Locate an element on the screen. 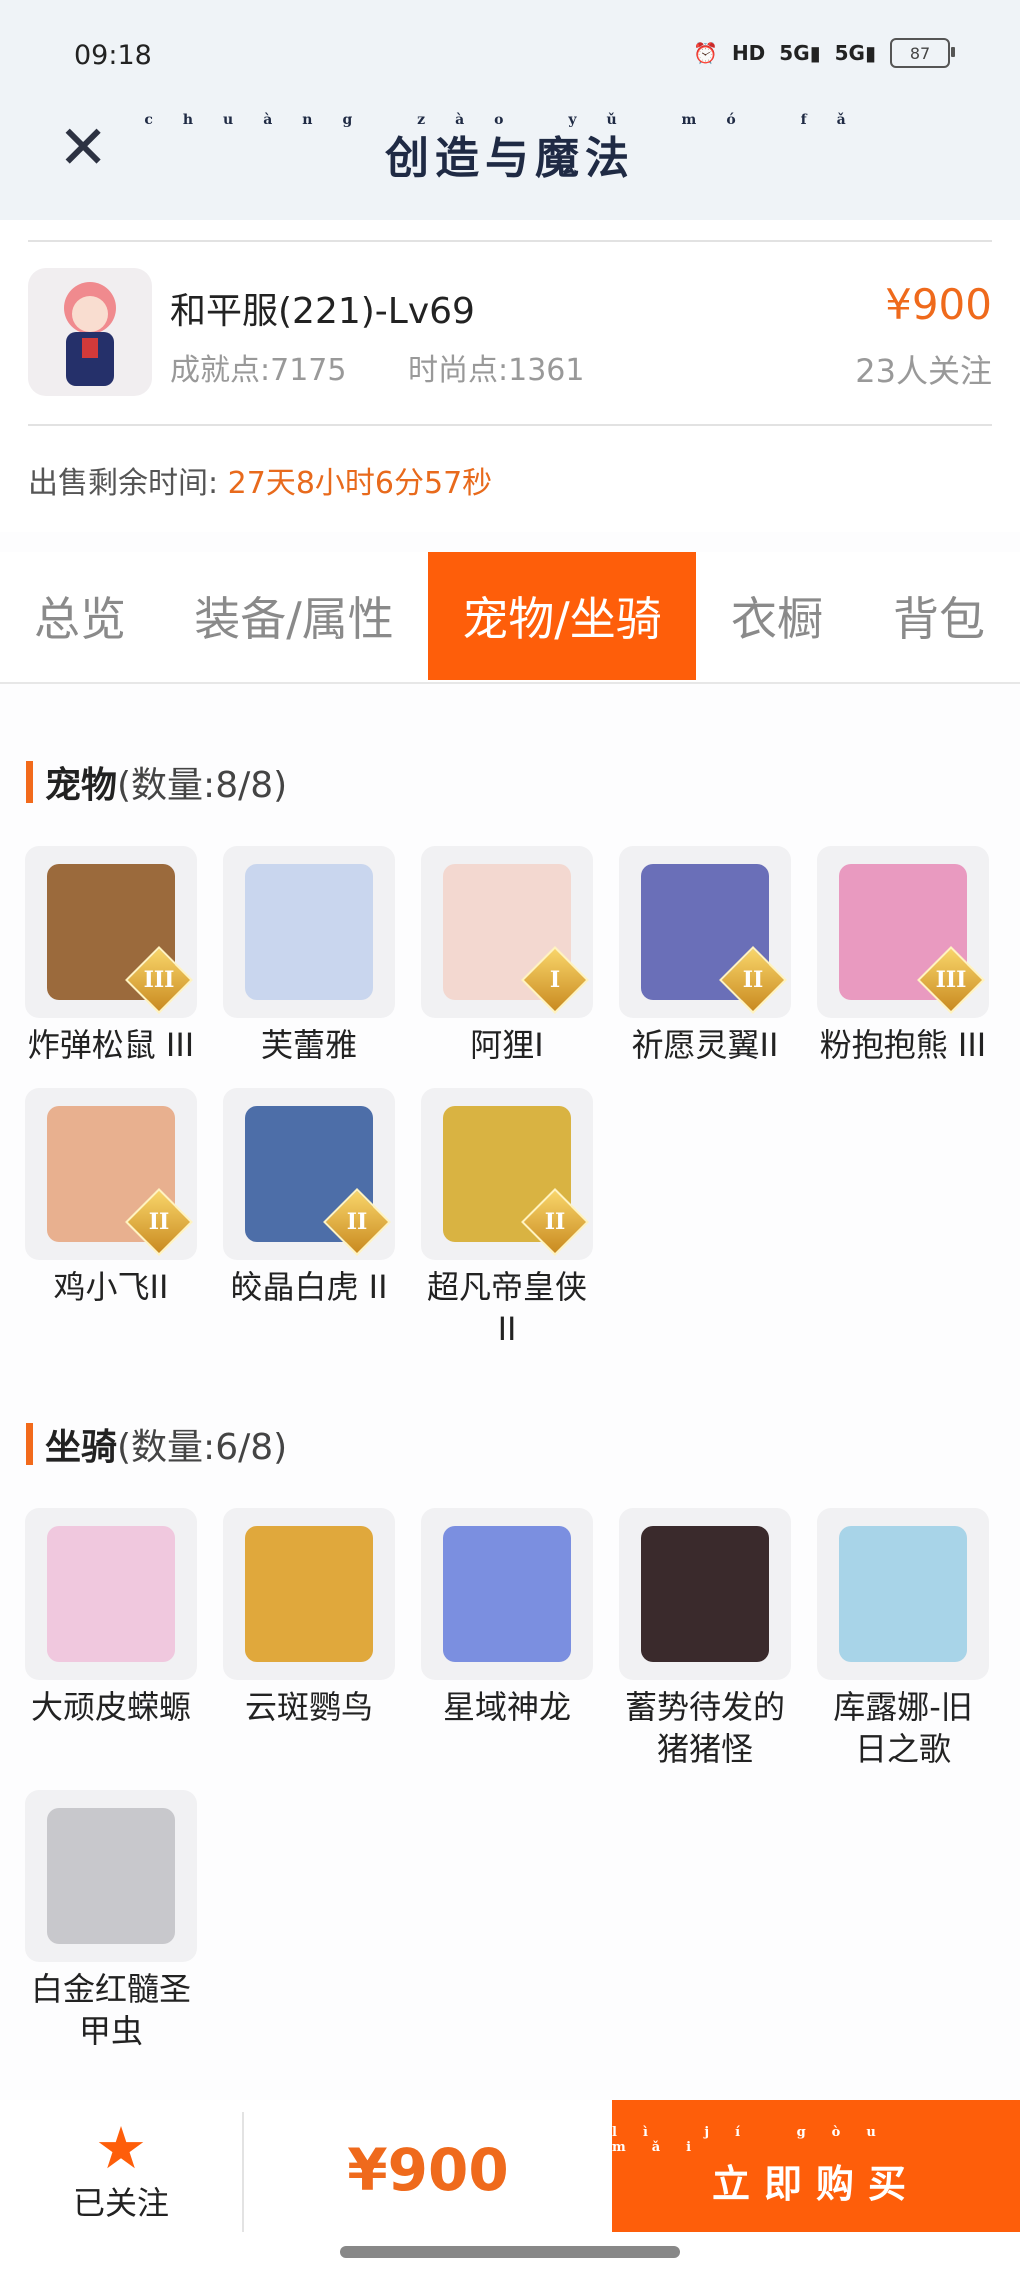  pet-item: II 鸡小飞II is located at coordinates (111, 1198).